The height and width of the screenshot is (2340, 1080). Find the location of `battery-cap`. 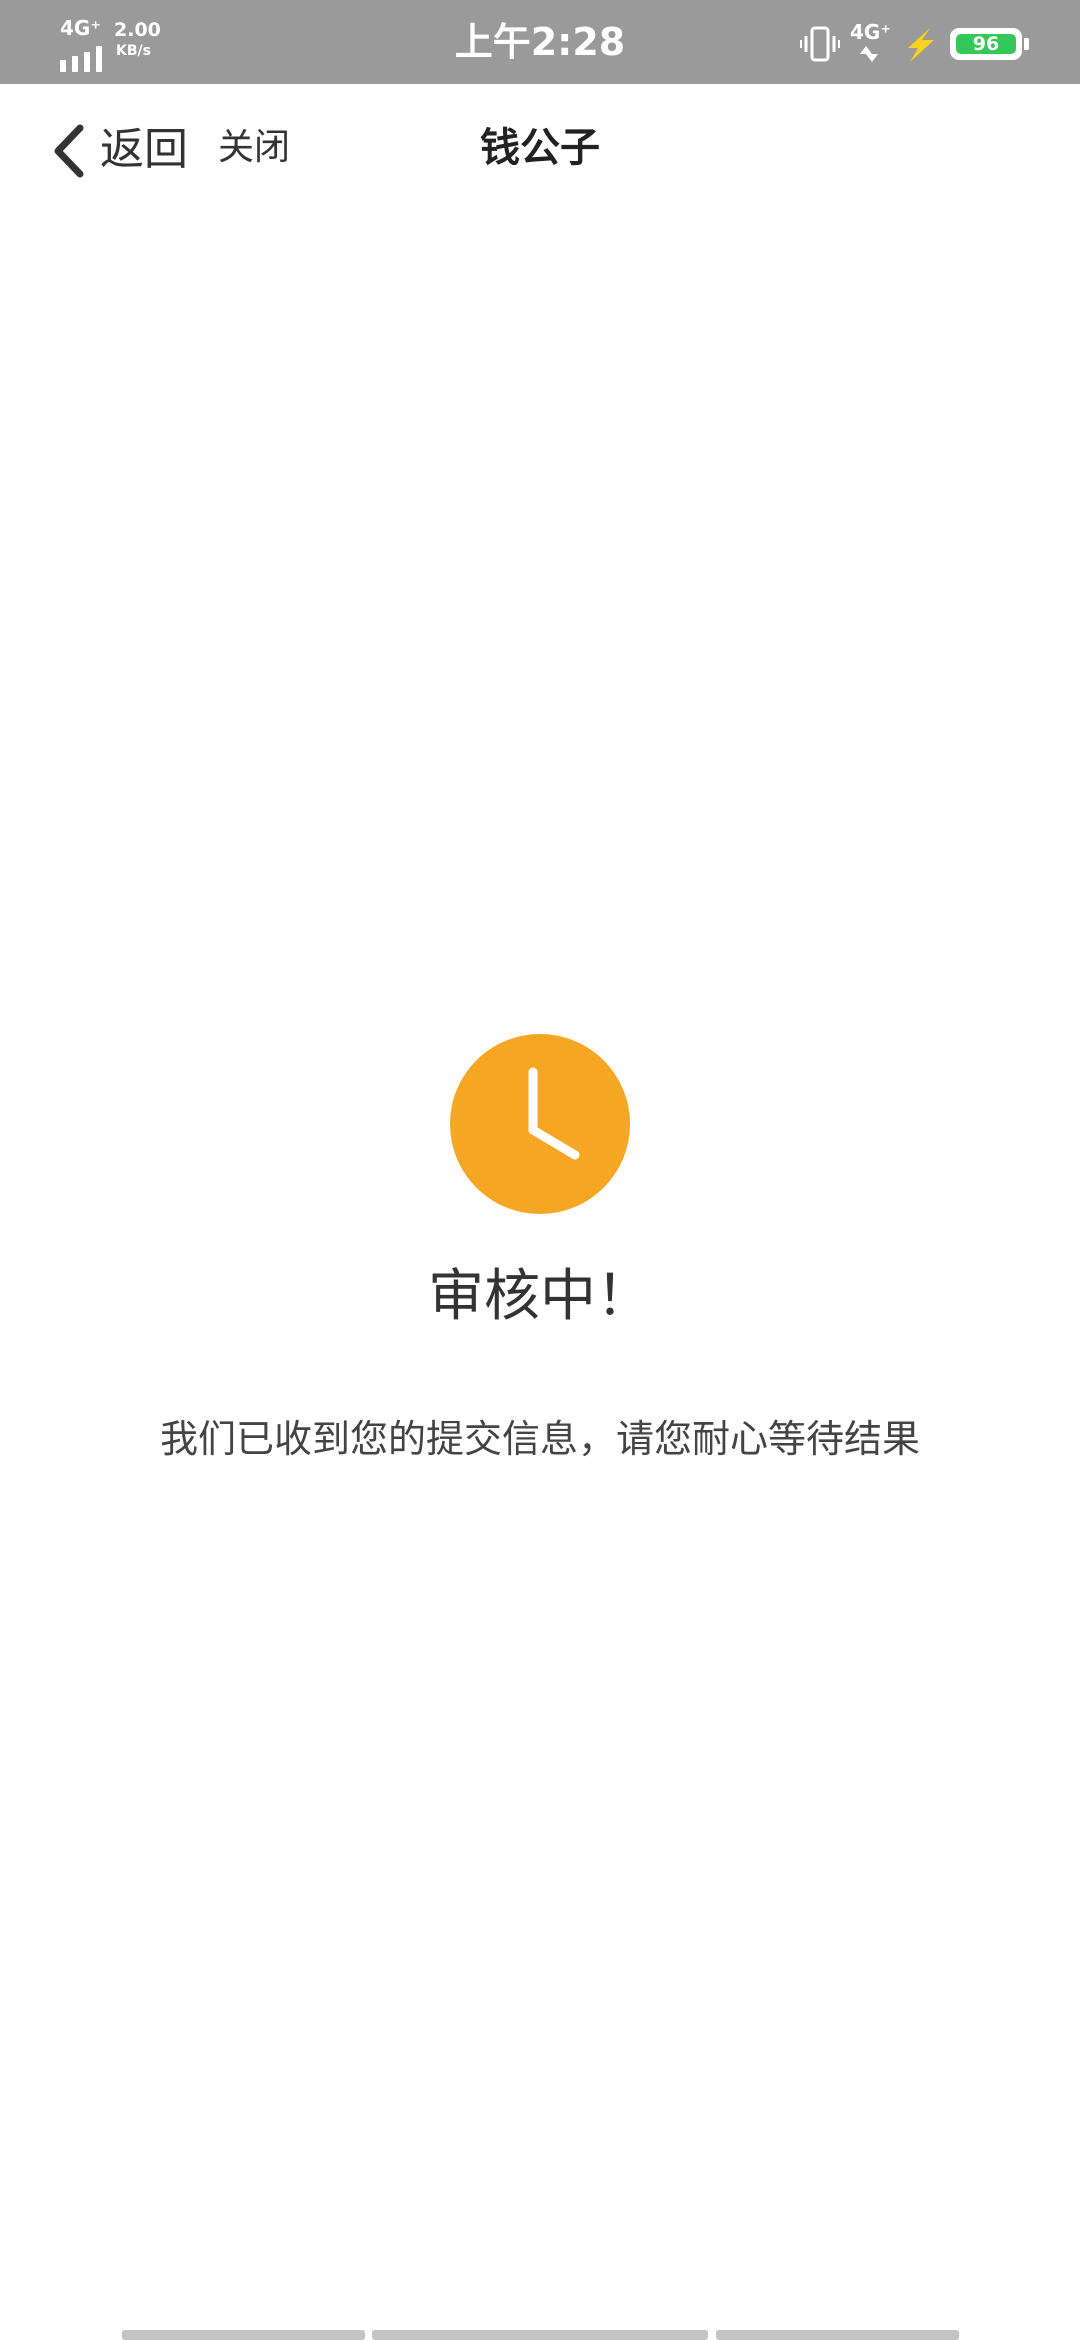

battery-cap is located at coordinates (1026, 44).